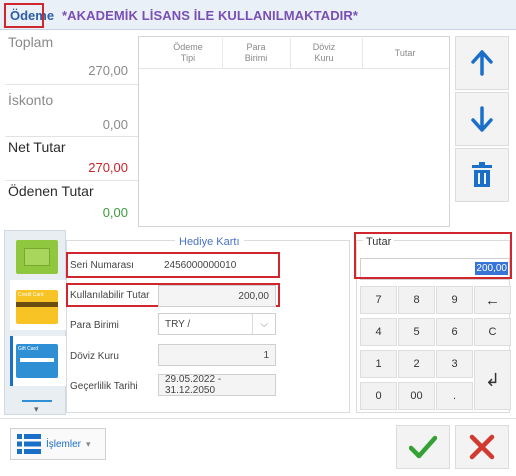 This screenshot has width=516, height=476. I want to click on gecerlilik-tarihi-label: Geçerlilik Tarihi, so click(104, 386).